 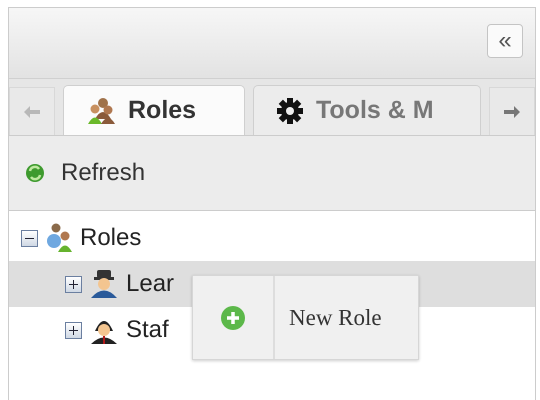 What do you see at coordinates (32, 112) in the screenshot?
I see `left-arrow-icon` at bounding box center [32, 112].